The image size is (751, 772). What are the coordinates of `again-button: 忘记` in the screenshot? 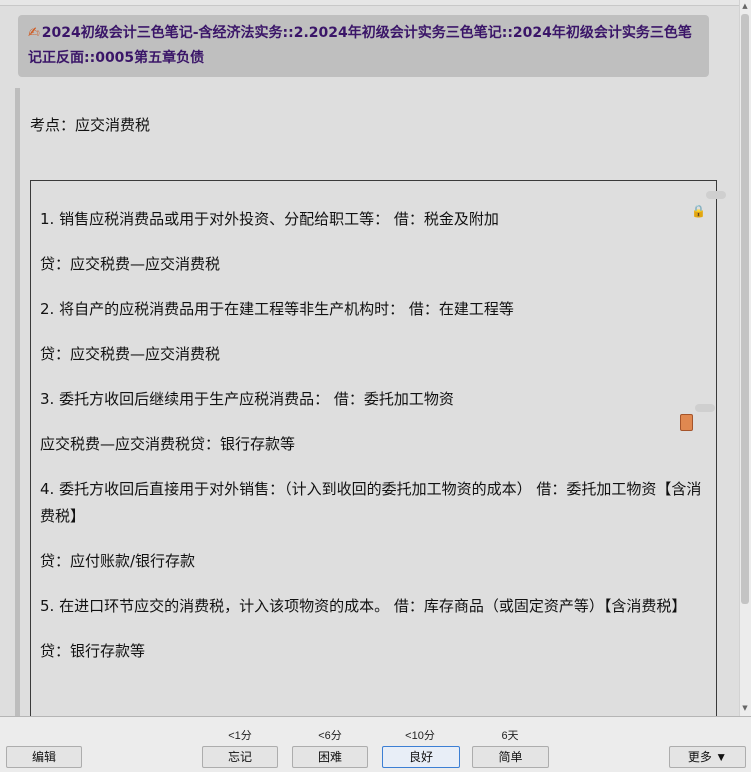 It's located at (240, 757).